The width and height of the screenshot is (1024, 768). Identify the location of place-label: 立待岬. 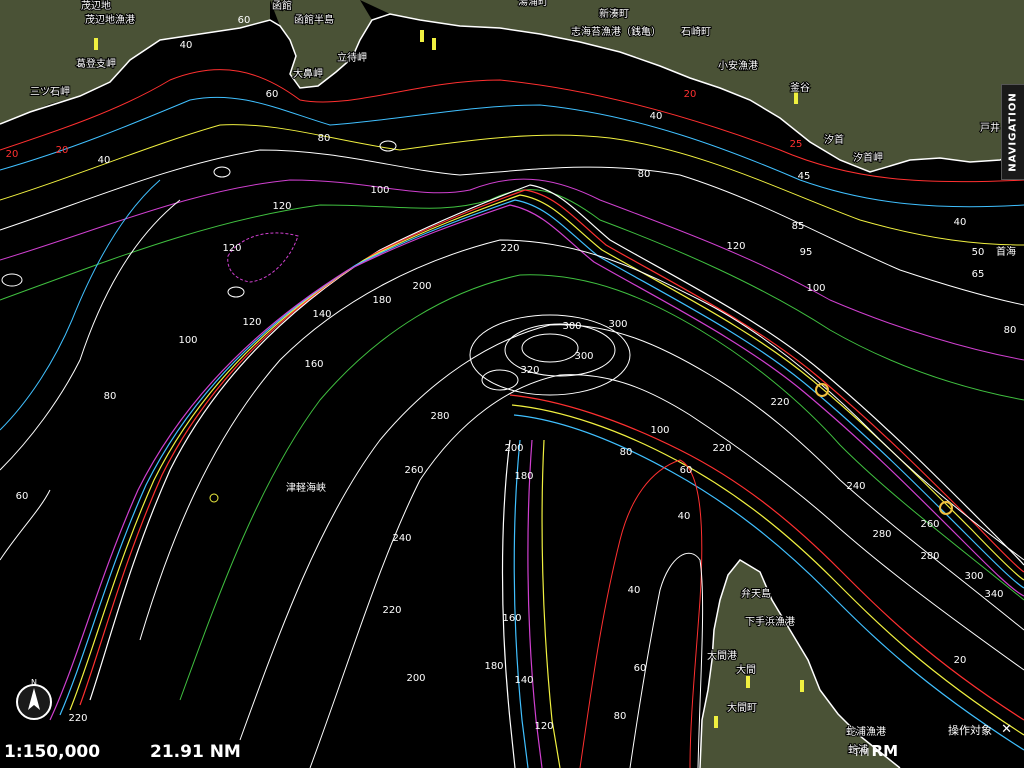
(352, 57).